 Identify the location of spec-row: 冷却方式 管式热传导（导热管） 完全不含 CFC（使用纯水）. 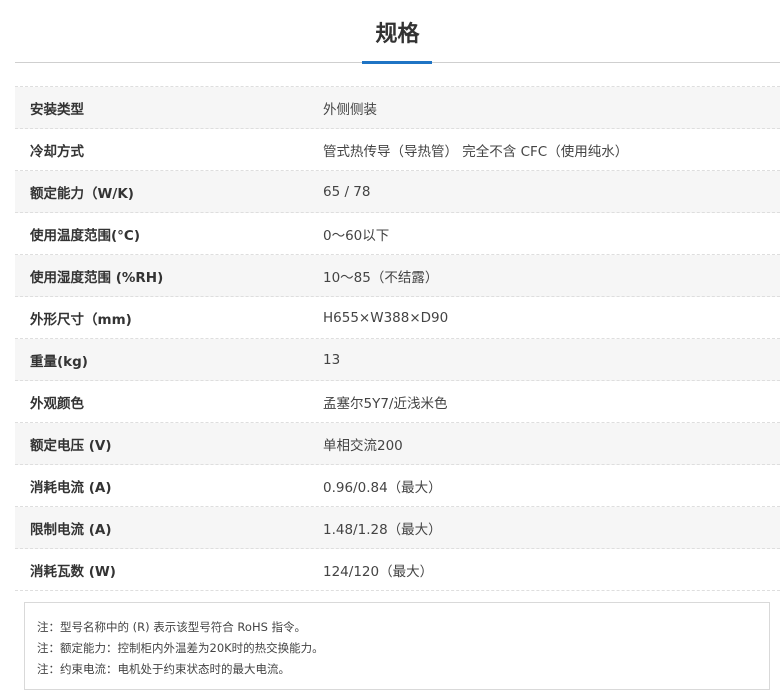
(397, 150).